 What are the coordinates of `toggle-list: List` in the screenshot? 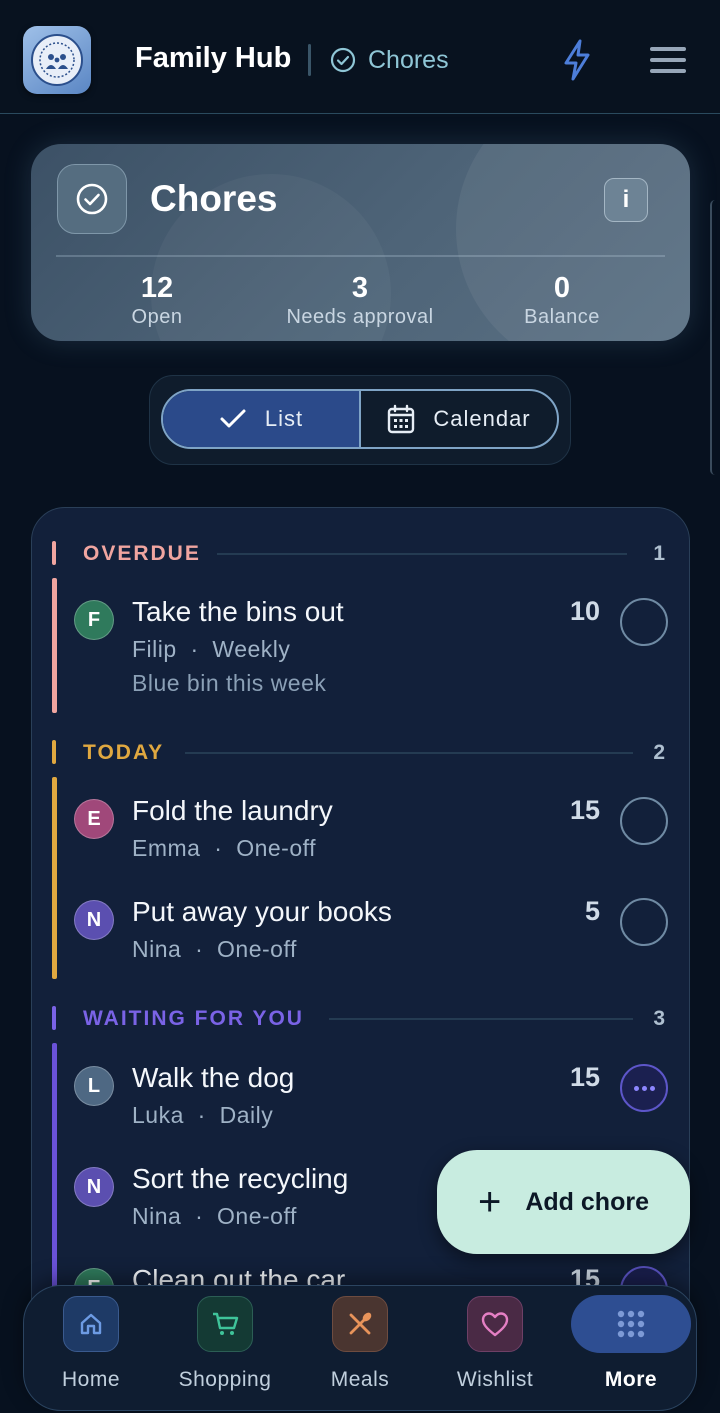 It's located at (262, 419).